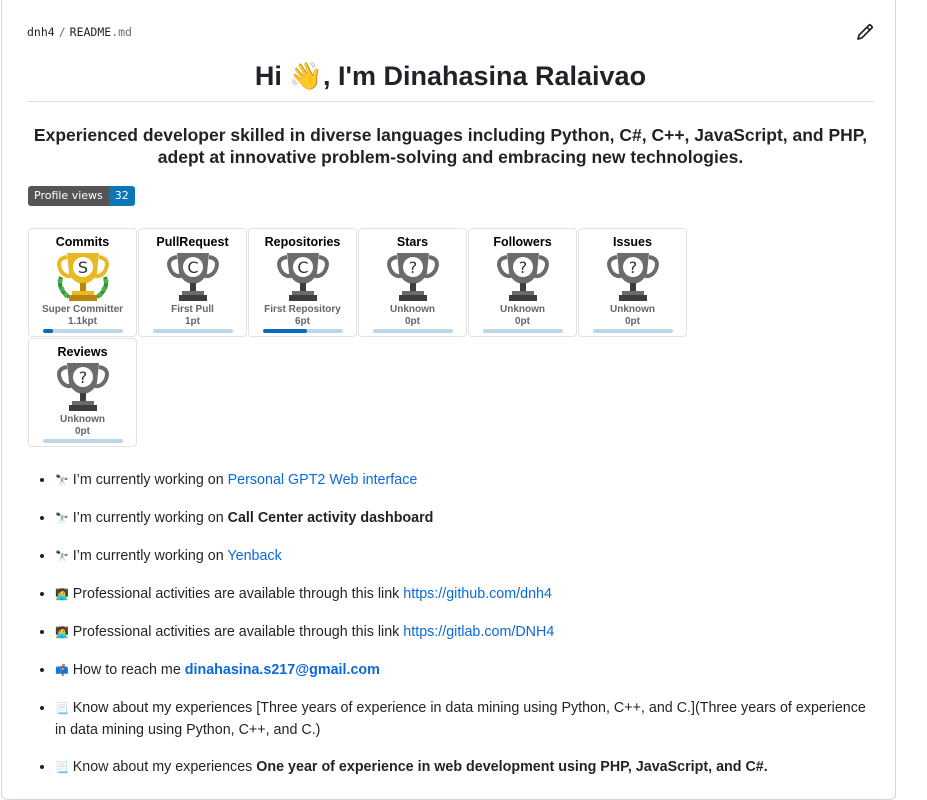  Describe the element at coordinates (330, 518) in the screenshot. I see `item-bold-text: Call Center activity dashboard` at that location.